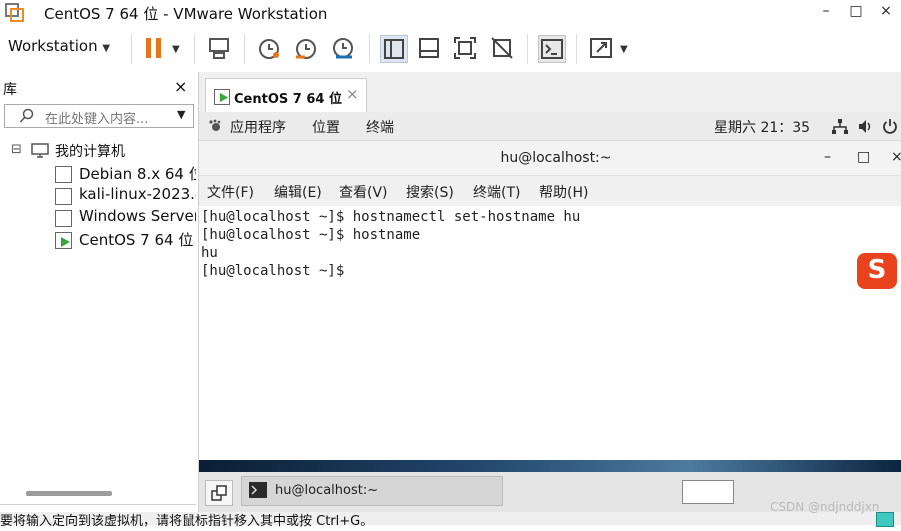  What do you see at coordinates (14, 12) in the screenshot?
I see `vmware-app-icon` at bounding box center [14, 12].